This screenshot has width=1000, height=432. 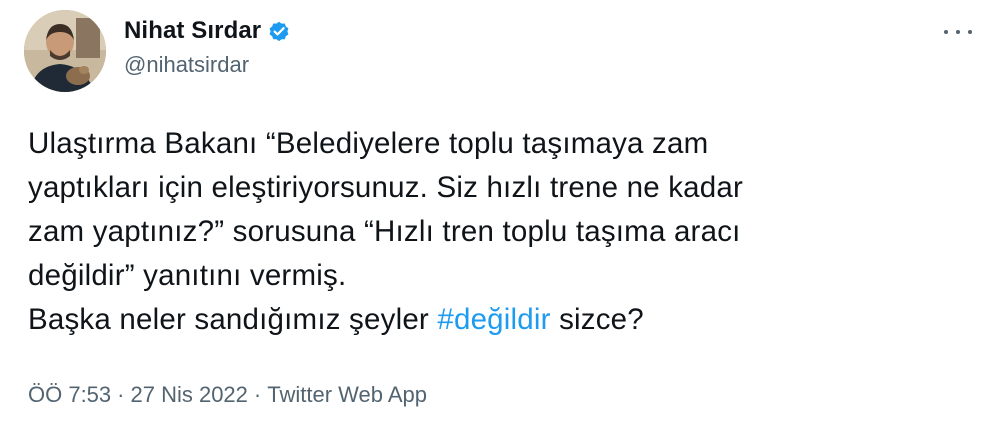 What do you see at coordinates (192, 31) in the screenshot?
I see `author-display-name: Nihat Sırdar` at bounding box center [192, 31].